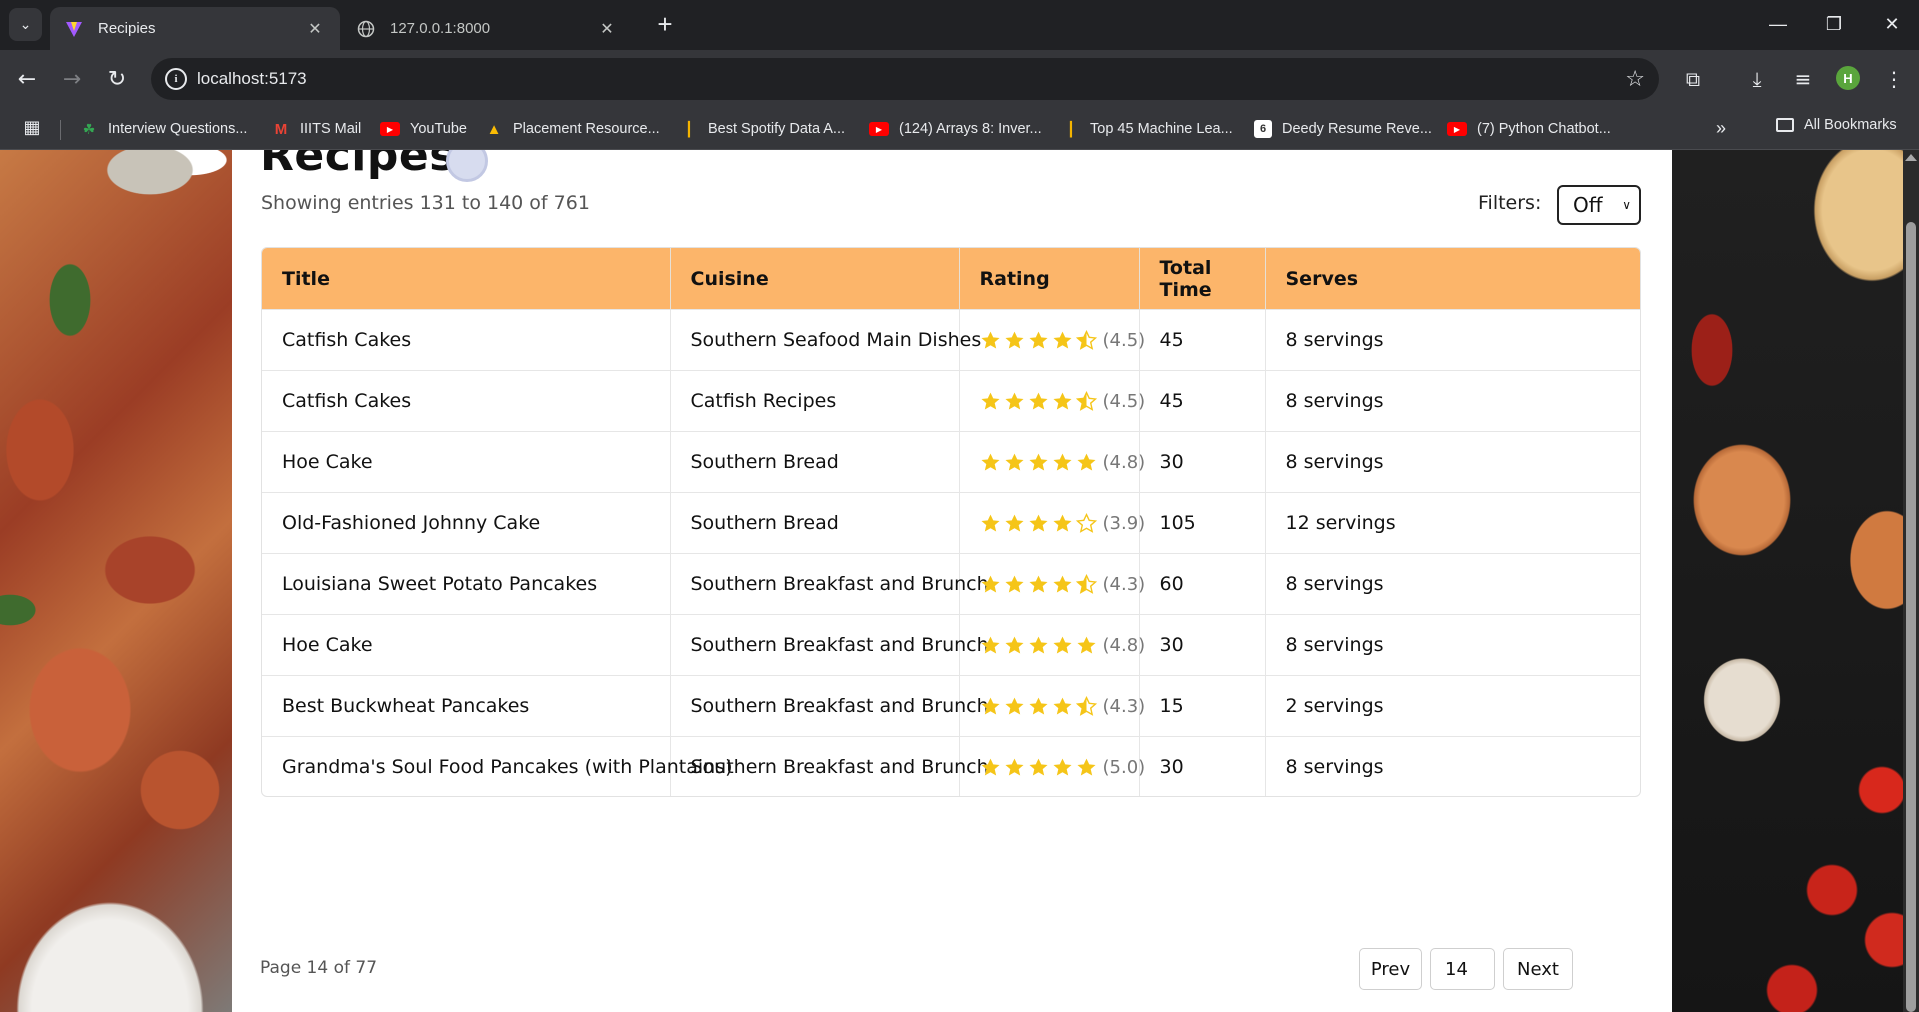 This screenshot has width=1919, height=1012. I want to click on prev-button: Prev, so click(1390, 969).